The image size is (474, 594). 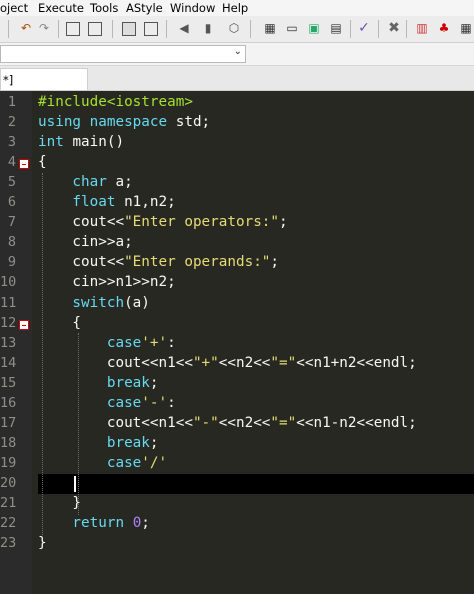 I want to click on code-token: }, so click(x=60, y=503).